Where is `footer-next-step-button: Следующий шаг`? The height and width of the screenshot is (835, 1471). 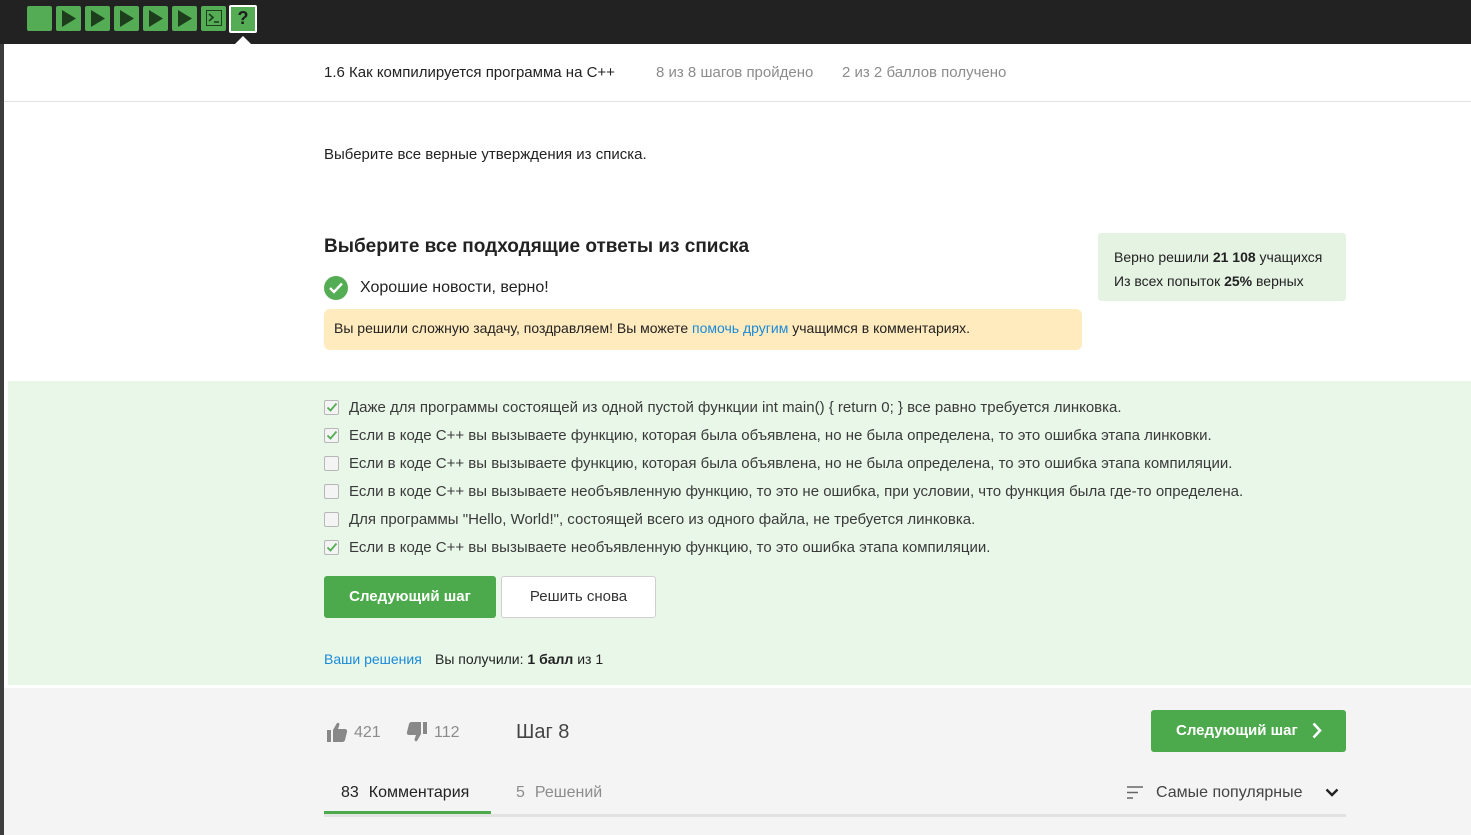
footer-next-step-button: Следующий шаг is located at coordinates (1248, 731).